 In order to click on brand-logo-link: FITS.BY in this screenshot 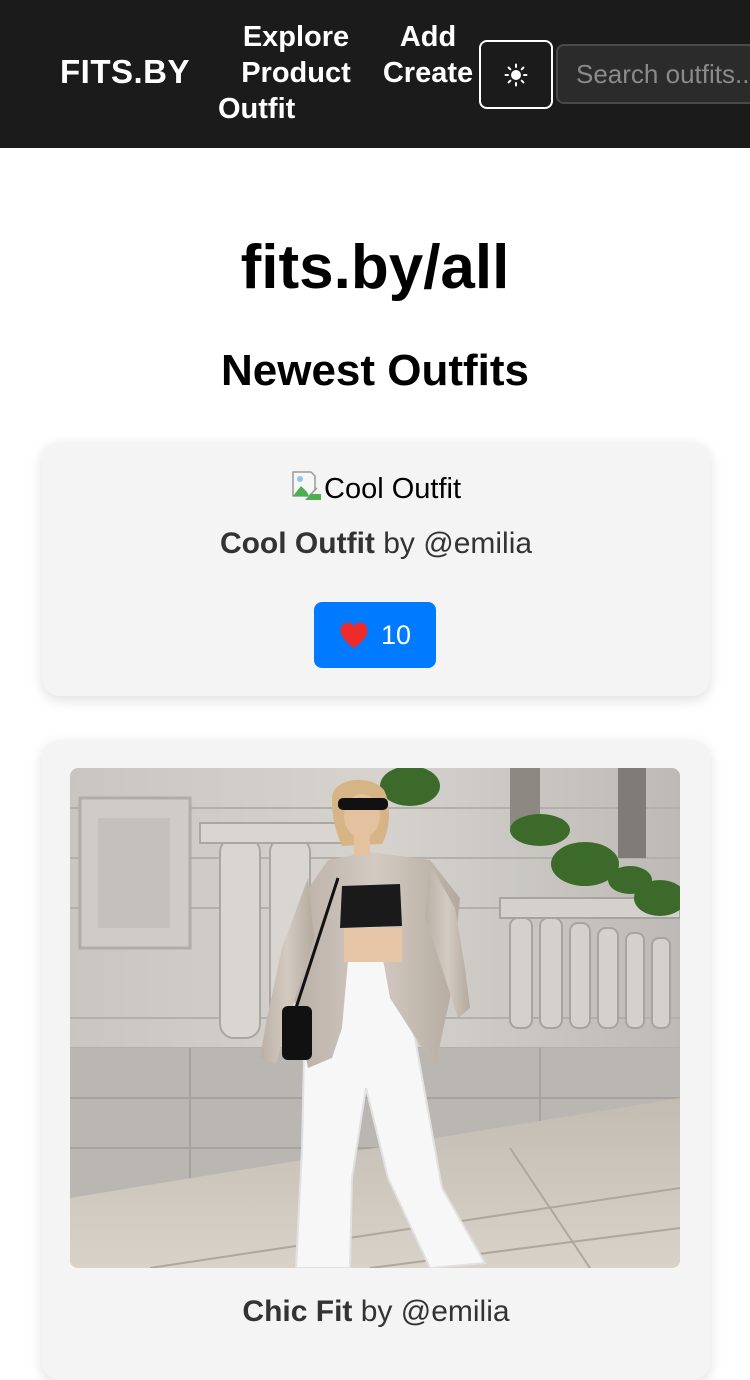, I will do `click(125, 72)`.